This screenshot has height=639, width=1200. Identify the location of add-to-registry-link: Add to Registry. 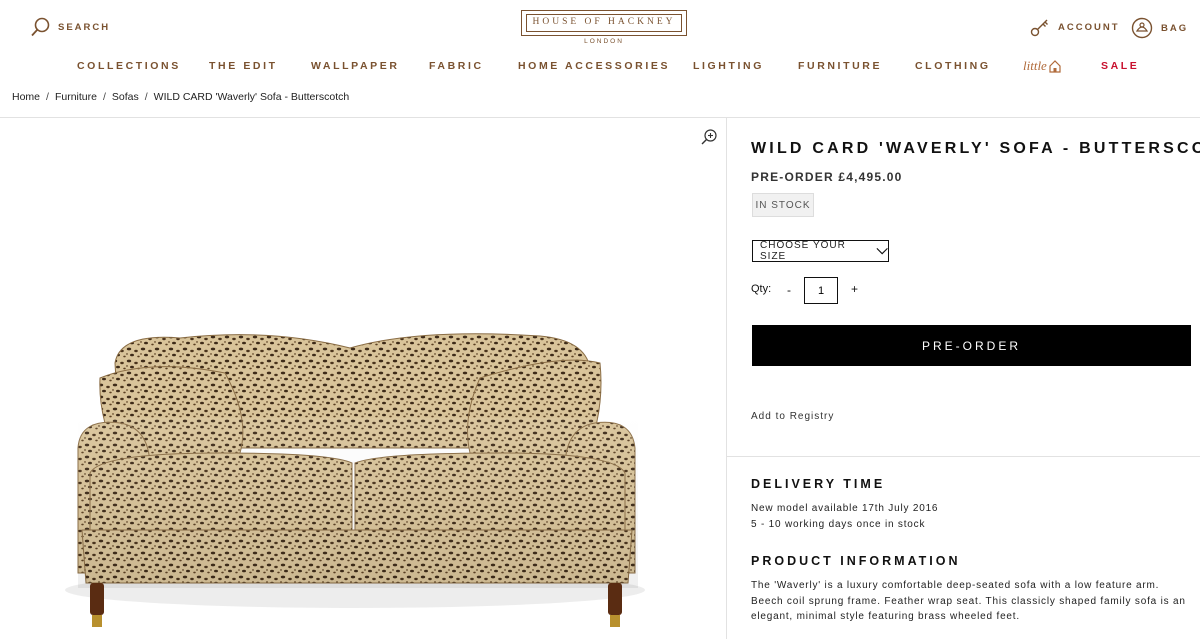
(792, 416).